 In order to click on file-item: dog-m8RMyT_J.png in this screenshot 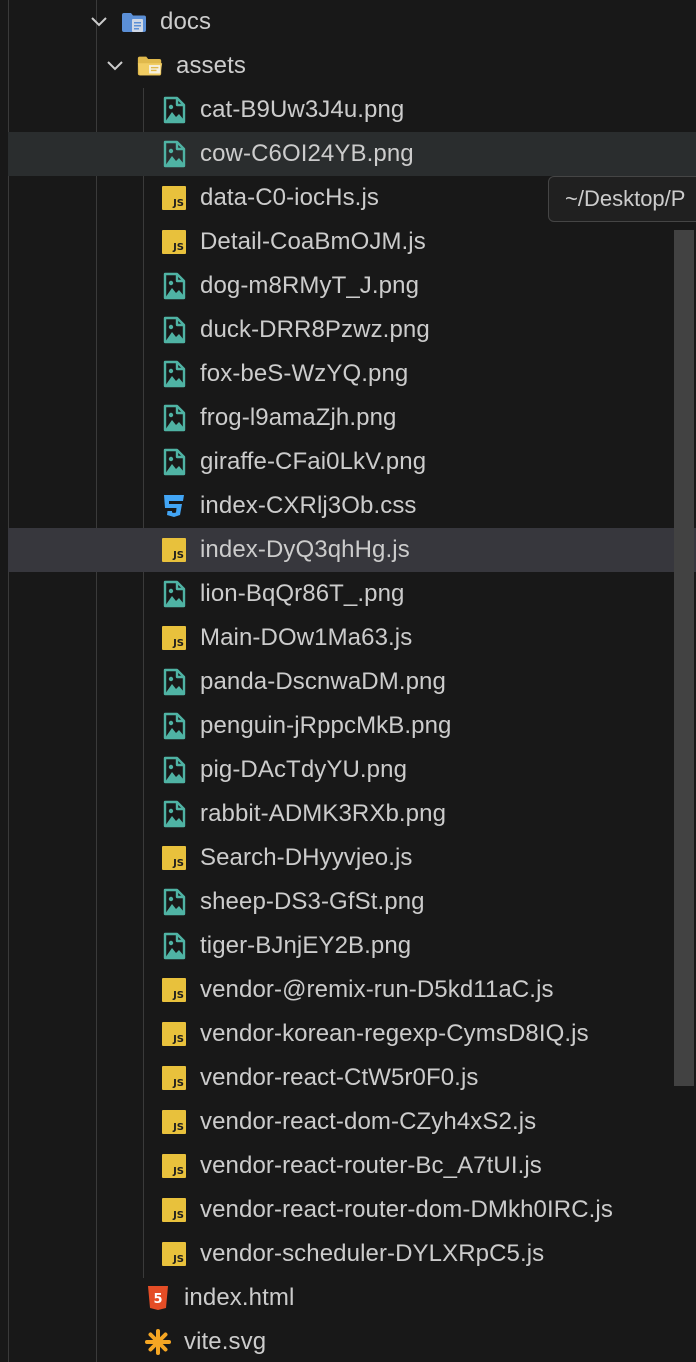, I will do `click(352, 286)`.